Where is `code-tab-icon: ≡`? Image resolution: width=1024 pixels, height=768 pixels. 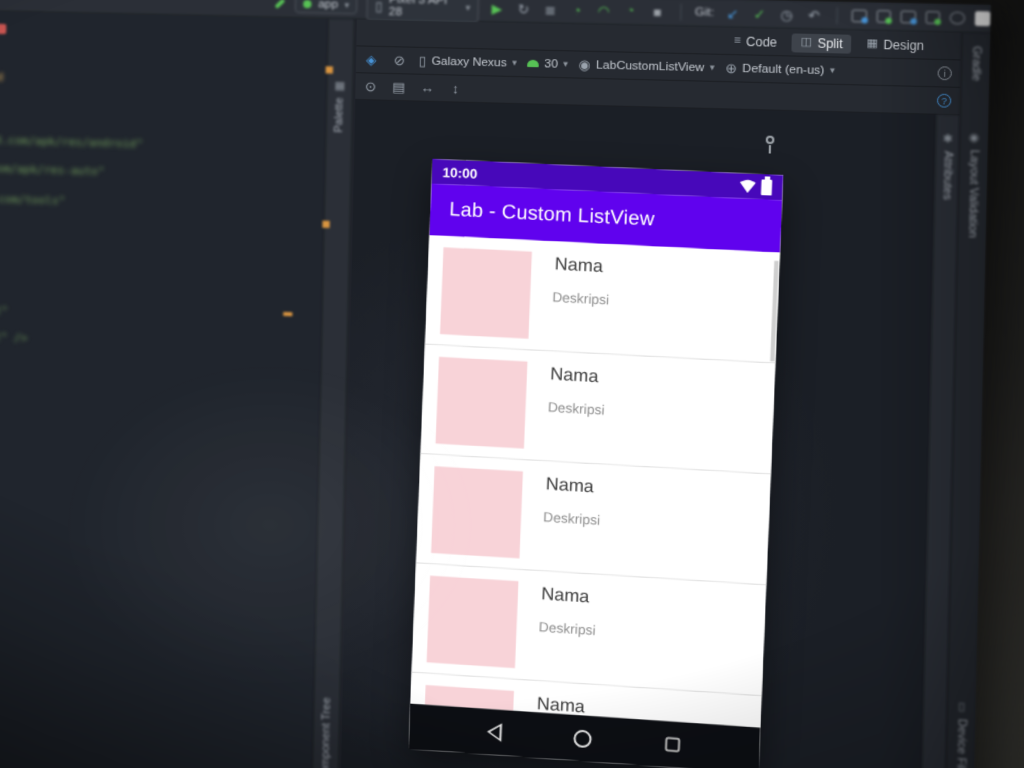 code-tab-icon: ≡ is located at coordinates (737, 40).